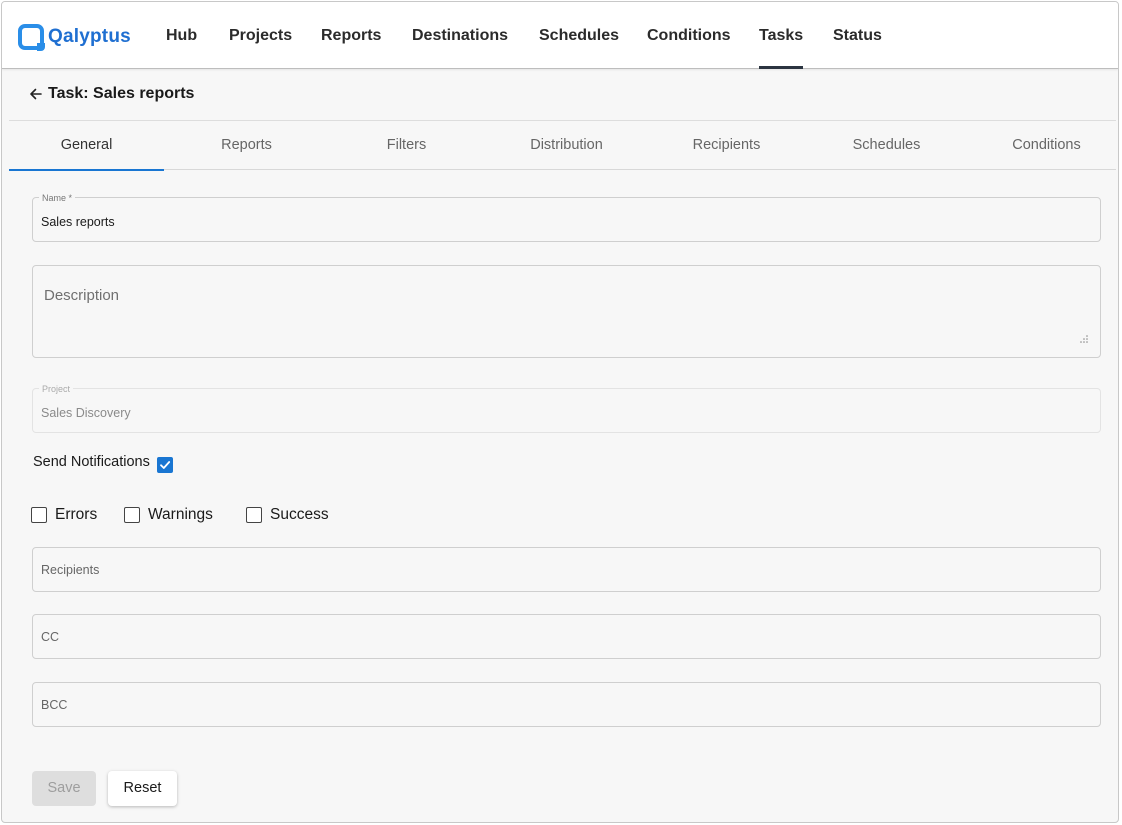  Describe the element at coordinates (70, 570) in the screenshot. I see `recipients-placeholder: Recipients` at that location.